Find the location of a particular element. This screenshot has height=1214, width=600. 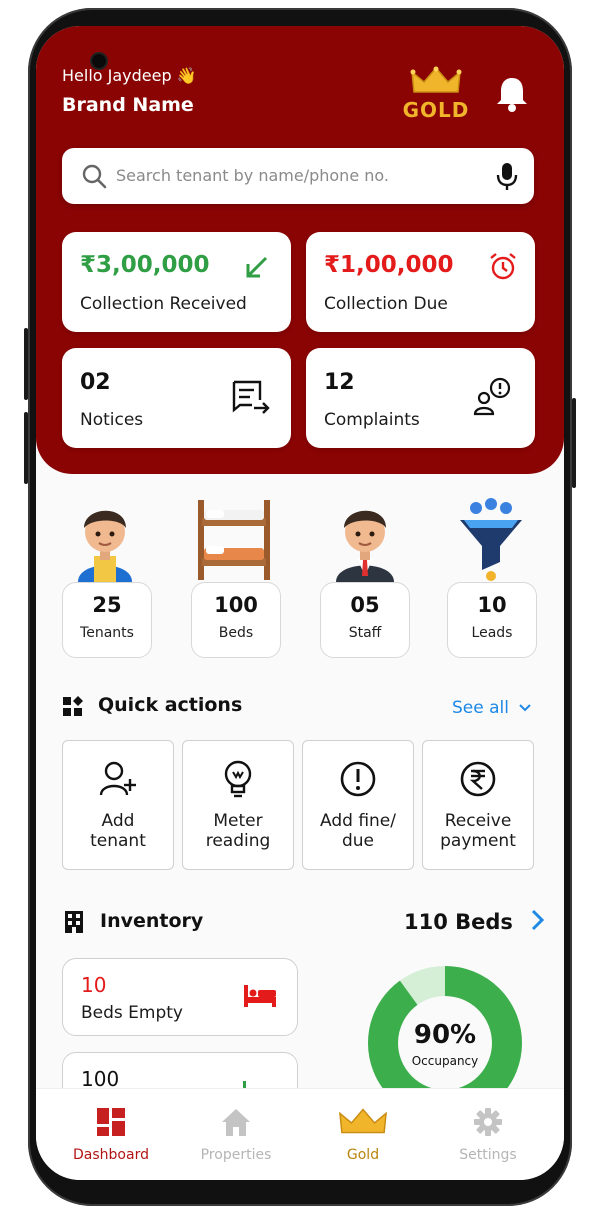

notices-count: 02 is located at coordinates (95, 382).